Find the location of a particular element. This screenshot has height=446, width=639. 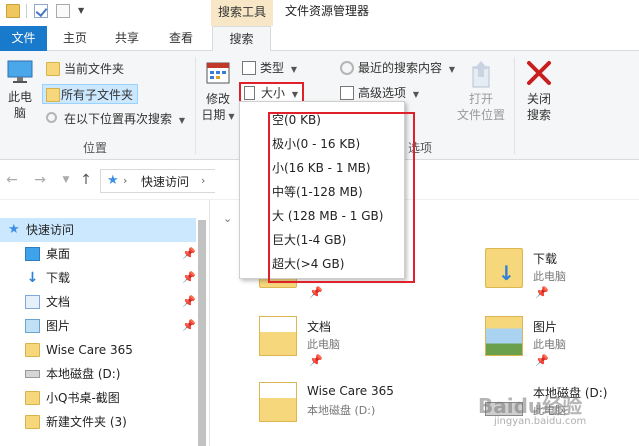

tree-item-label: 本地磁盘 (D:) is located at coordinates (83, 374).